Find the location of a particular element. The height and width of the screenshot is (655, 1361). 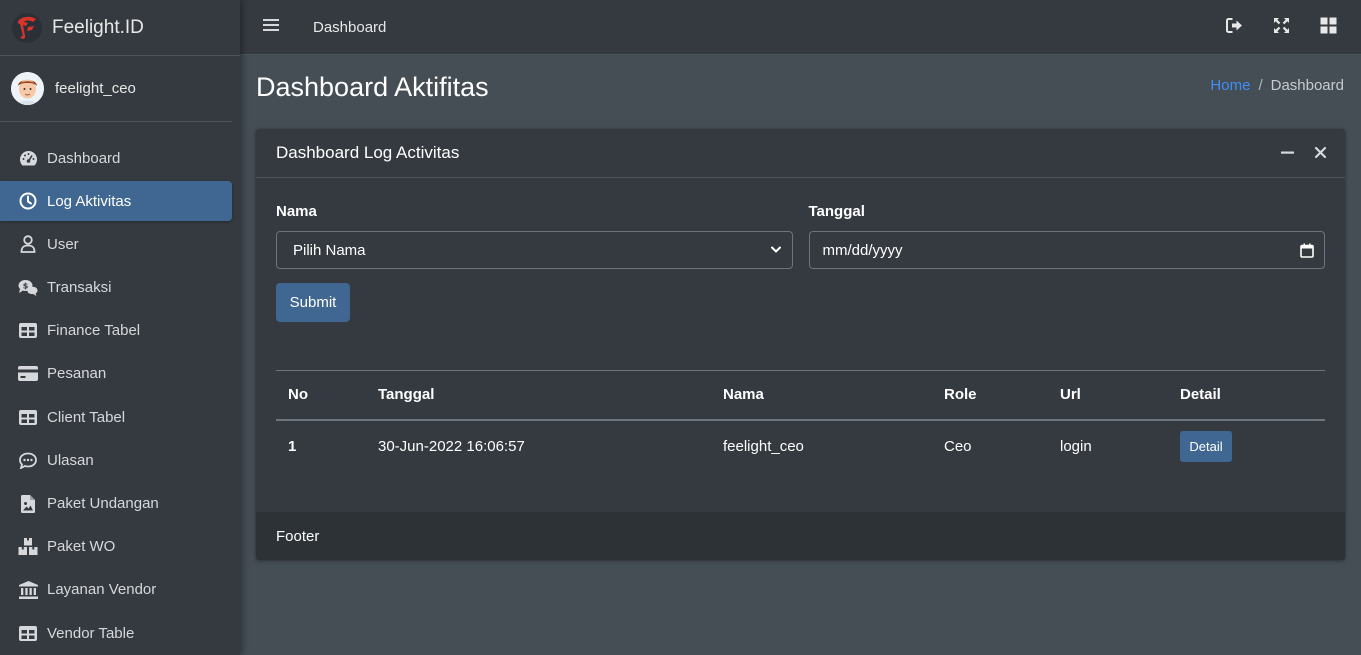

sign-out-icon is located at coordinates (1234, 25).